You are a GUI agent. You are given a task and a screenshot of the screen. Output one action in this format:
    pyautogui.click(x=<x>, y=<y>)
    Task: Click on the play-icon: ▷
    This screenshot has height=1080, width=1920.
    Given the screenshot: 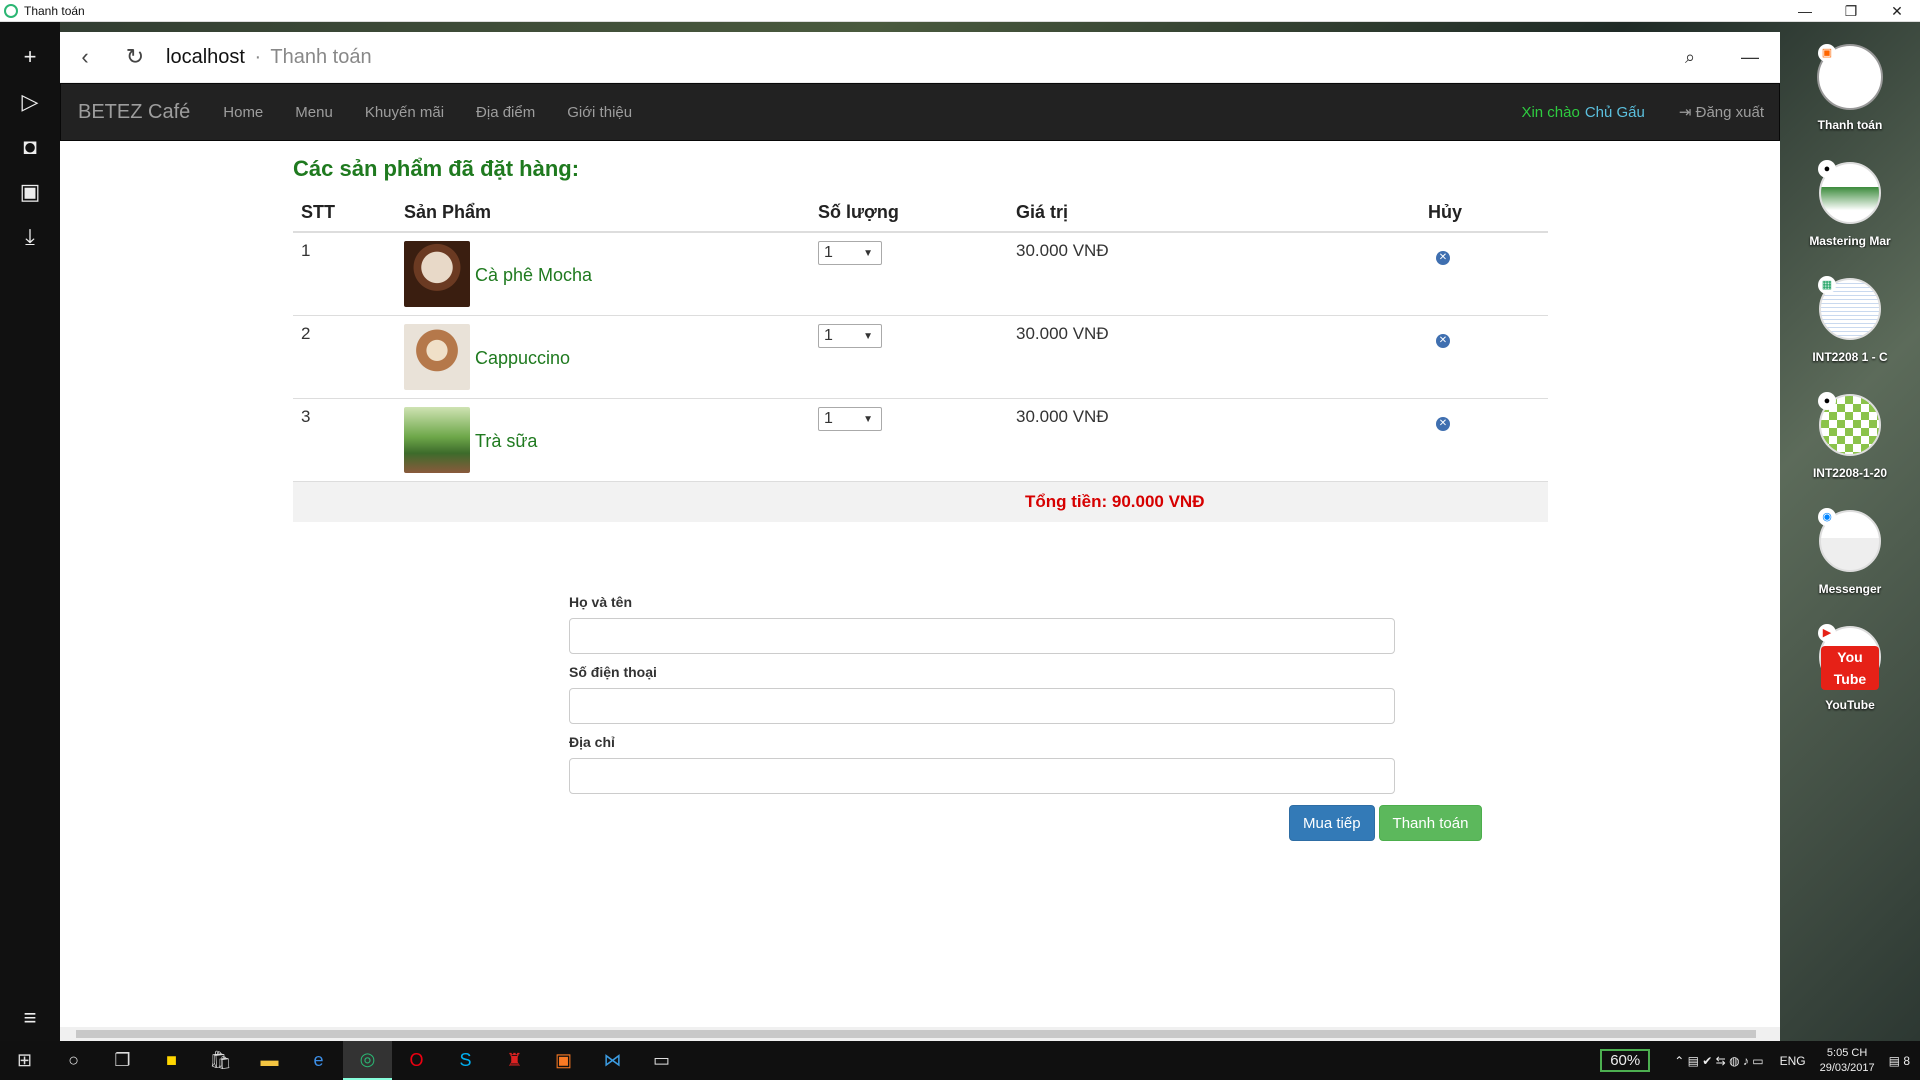 What is the action you would take?
    pyautogui.click(x=30, y=101)
    